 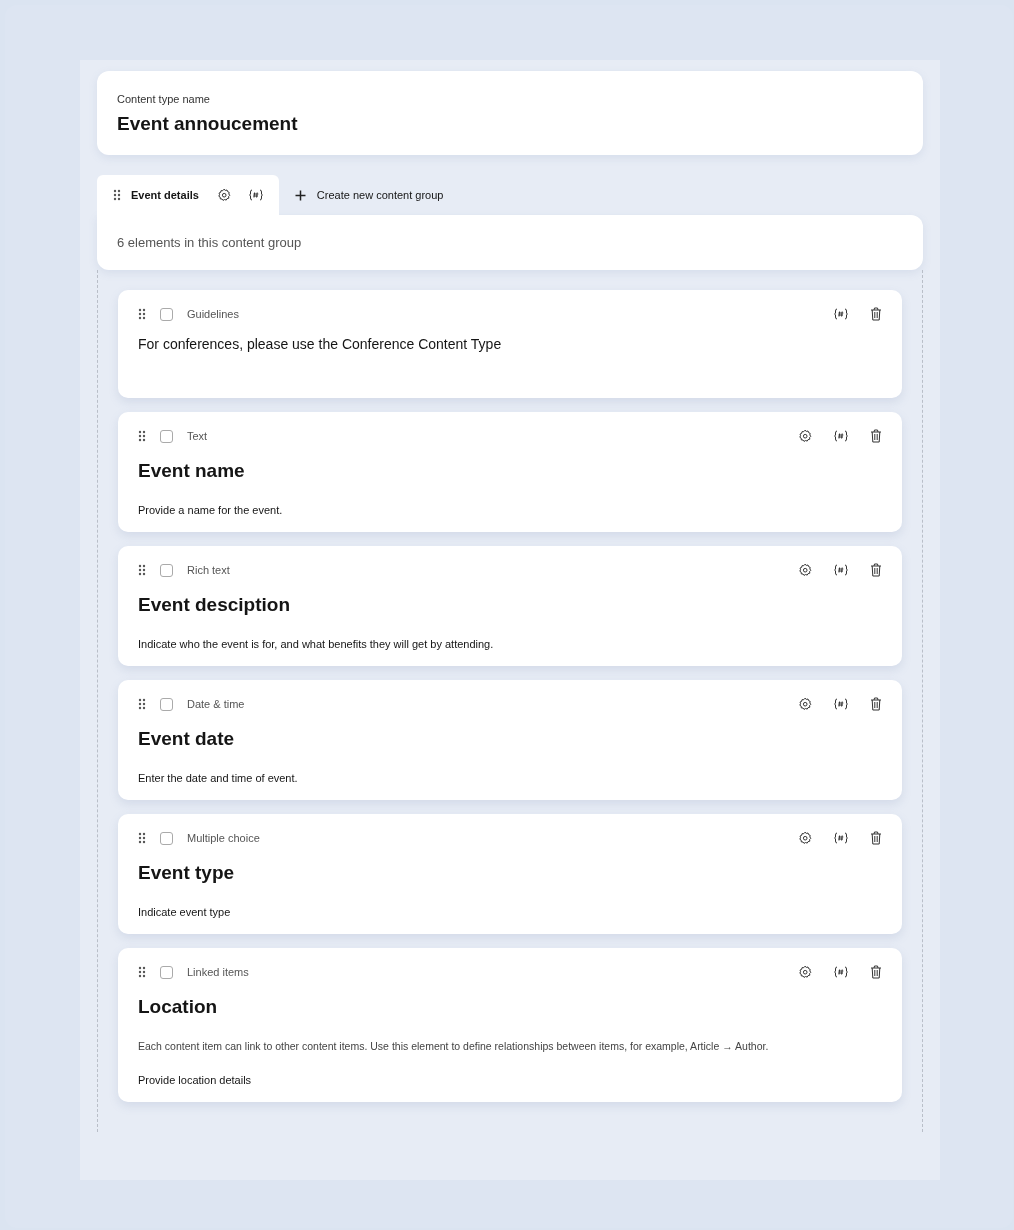 What do you see at coordinates (369, 195) in the screenshot?
I see `create-group-button: Create new content group` at bounding box center [369, 195].